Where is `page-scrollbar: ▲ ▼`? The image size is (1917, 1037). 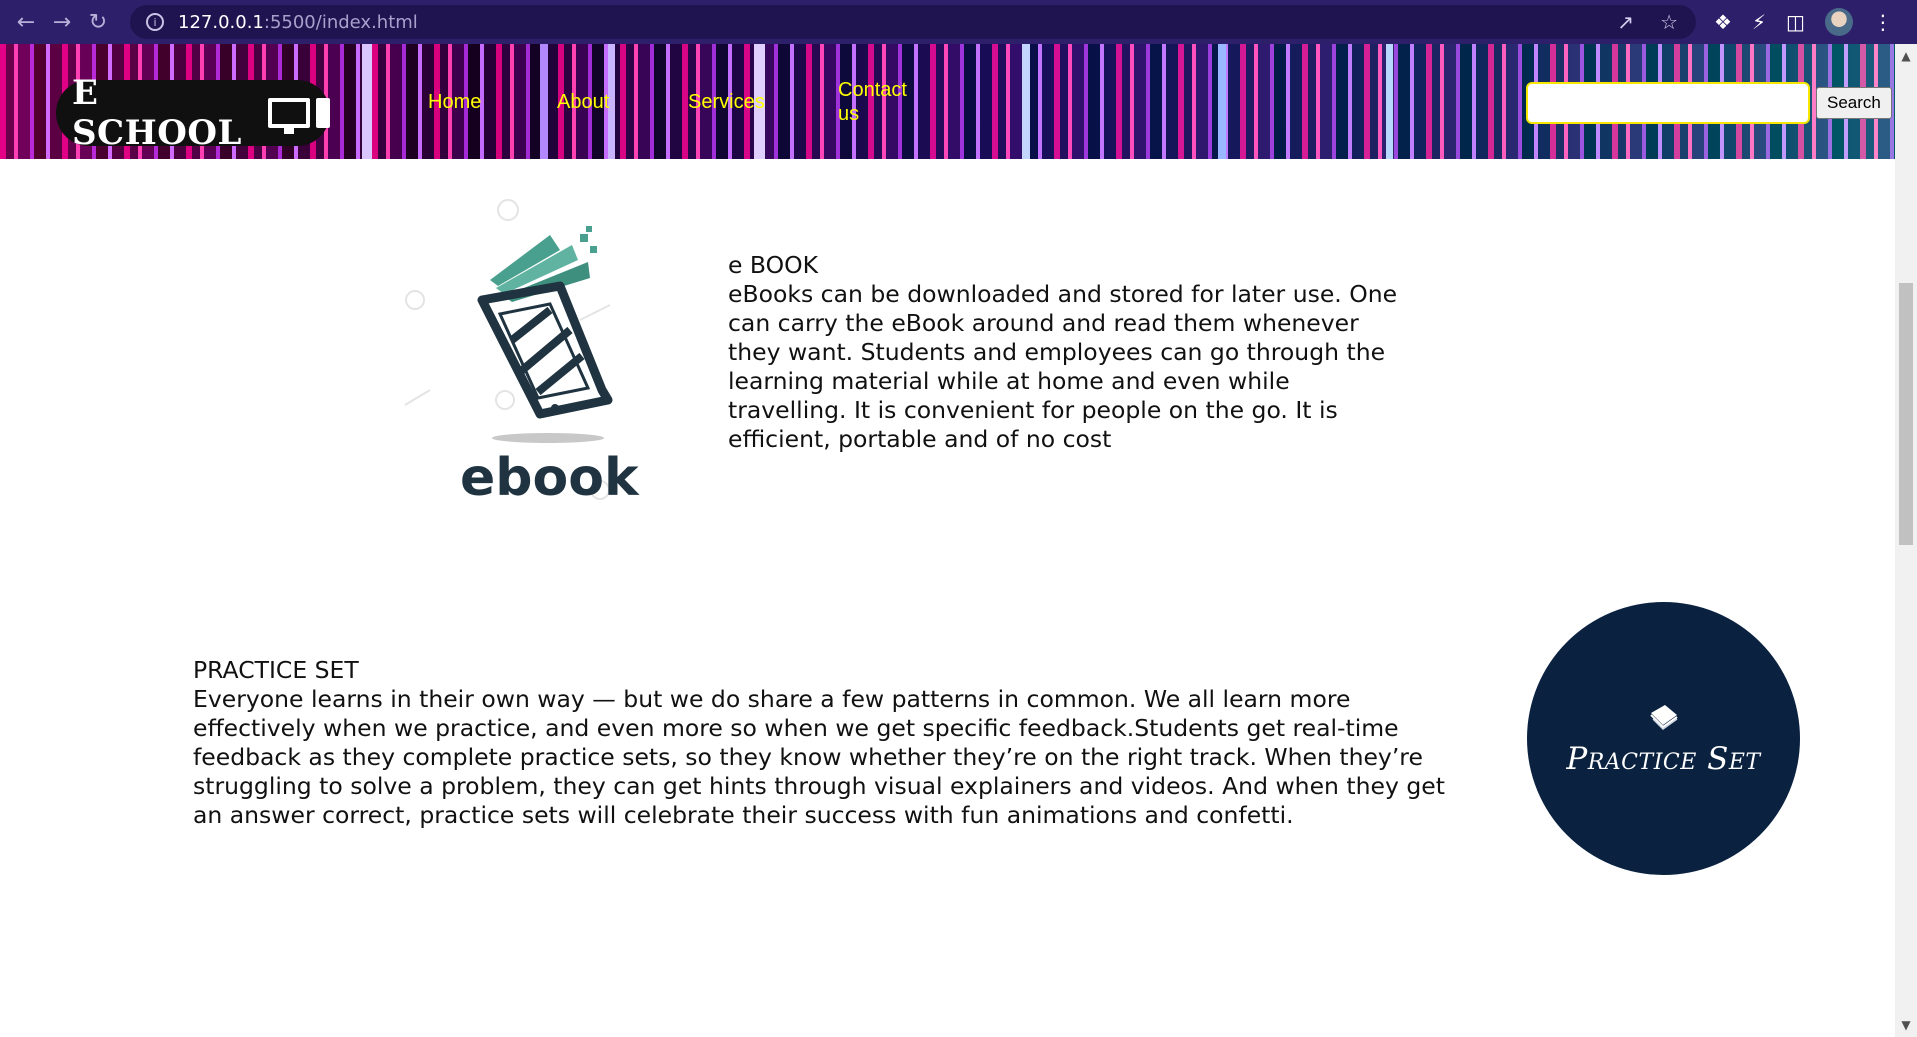 page-scrollbar: ▲ ▼ is located at coordinates (1906, 540).